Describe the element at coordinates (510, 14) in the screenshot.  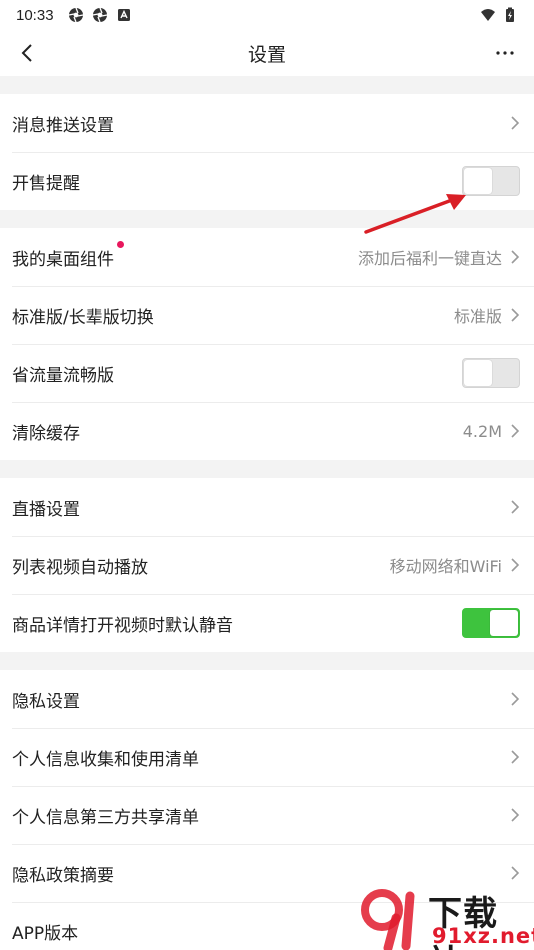
I see `battery-charging-icon` at that location.